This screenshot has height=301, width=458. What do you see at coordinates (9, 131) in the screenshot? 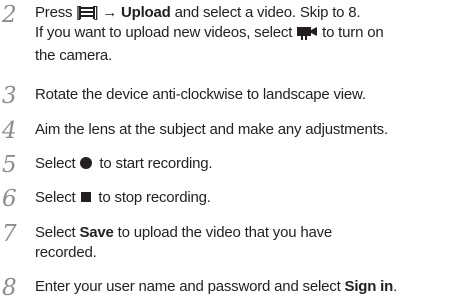
I see `step-number: 4` at bounding box center [9, 131].